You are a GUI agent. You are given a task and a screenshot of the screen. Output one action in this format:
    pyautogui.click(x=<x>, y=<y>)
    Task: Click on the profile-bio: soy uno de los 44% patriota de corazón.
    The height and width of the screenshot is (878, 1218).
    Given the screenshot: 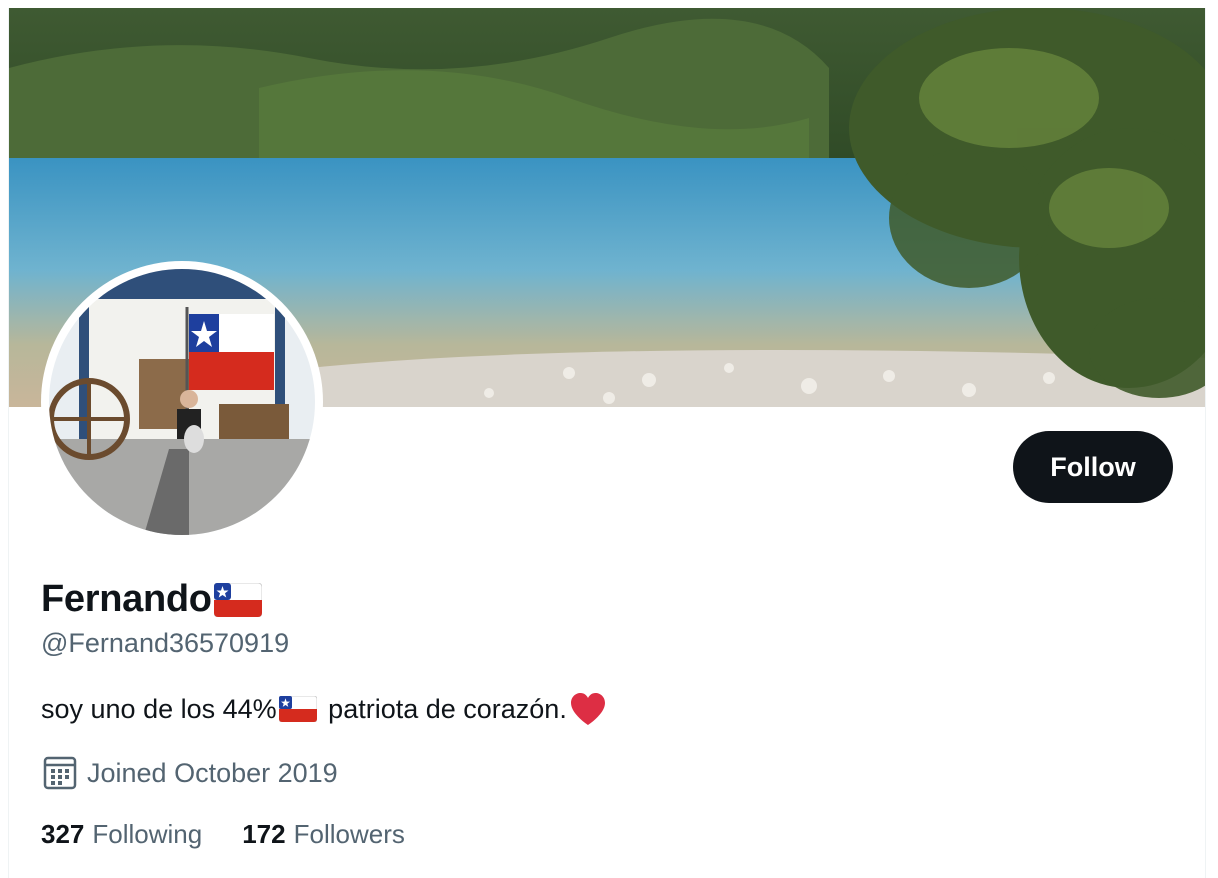 What is the action you would take?
    pyautogui.click(x=324, y=709)
    